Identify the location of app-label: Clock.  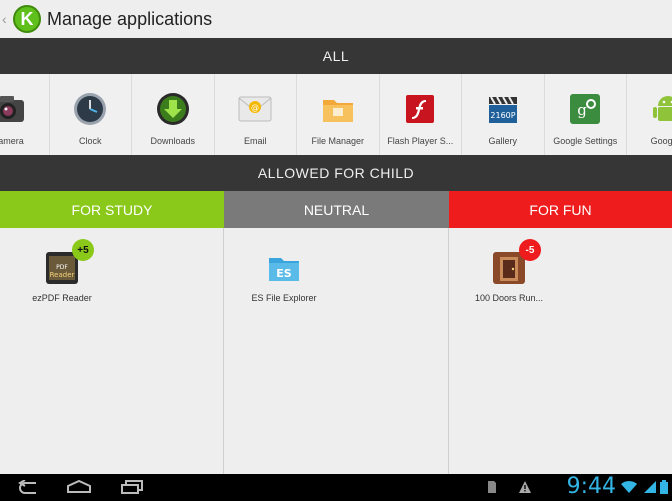
(90, 141).